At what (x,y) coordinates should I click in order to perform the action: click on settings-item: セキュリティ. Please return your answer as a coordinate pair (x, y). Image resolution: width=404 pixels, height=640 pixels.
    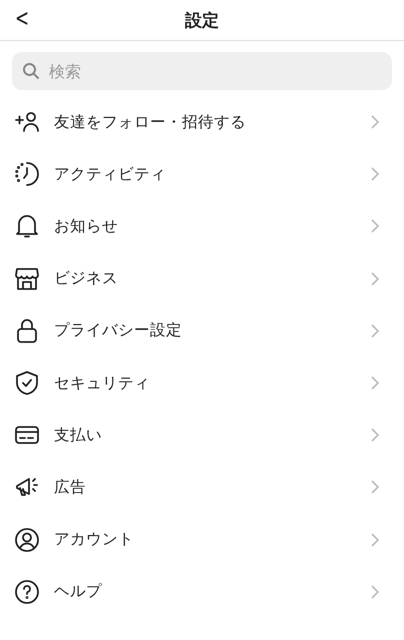
    Looking at the image, I should click on (205, 383).